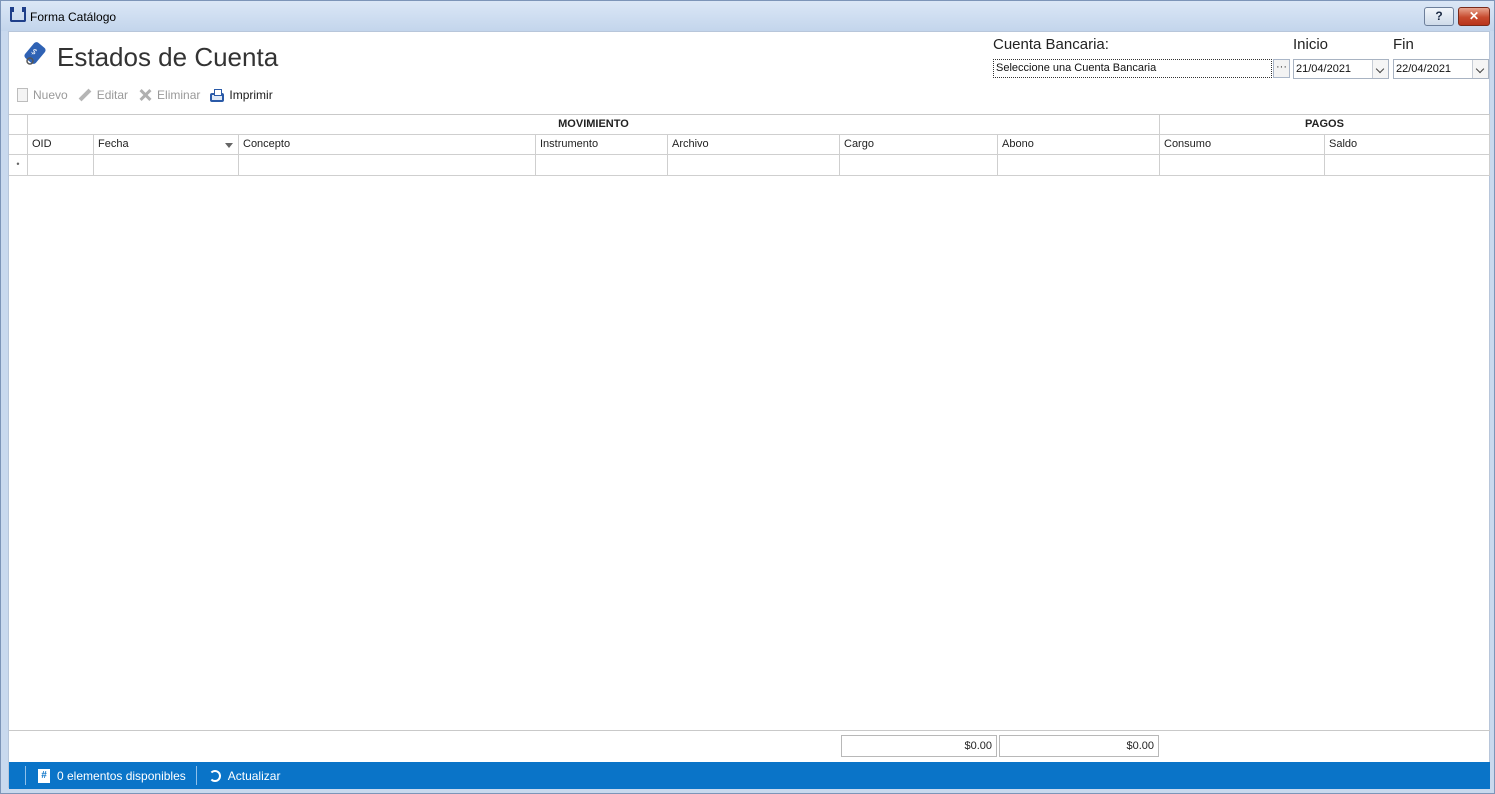 This screenshot has height=794, width=1495. I want to click on end-date-picker: 22/04/2021, so click(1441, 69).